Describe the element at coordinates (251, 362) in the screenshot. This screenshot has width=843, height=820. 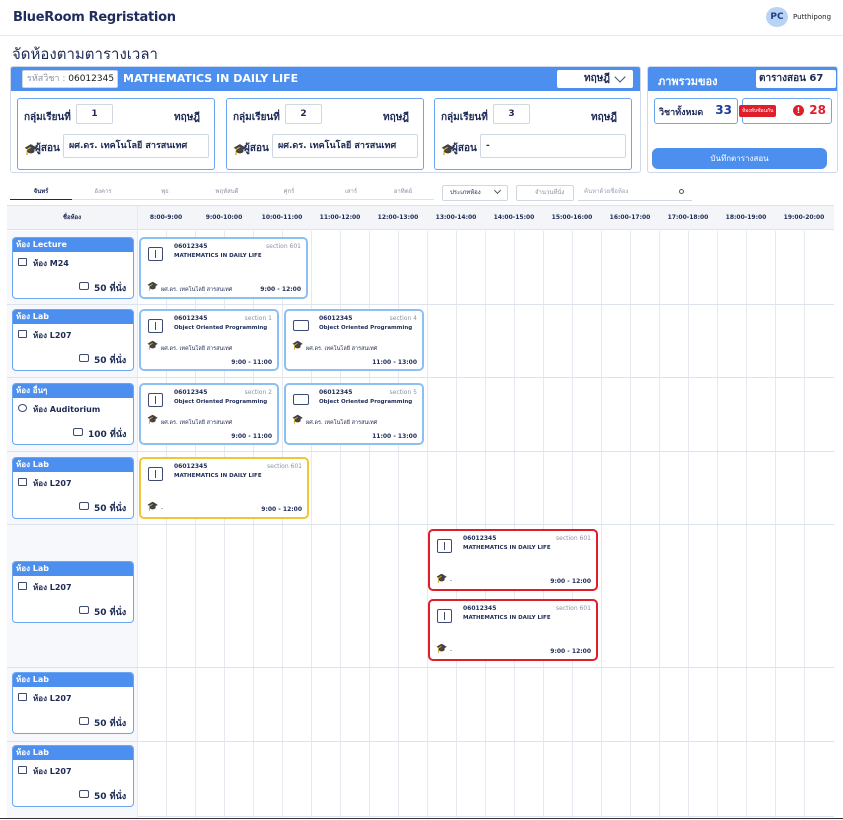
I see `class-time: 9:00 - 11:00` at that location.